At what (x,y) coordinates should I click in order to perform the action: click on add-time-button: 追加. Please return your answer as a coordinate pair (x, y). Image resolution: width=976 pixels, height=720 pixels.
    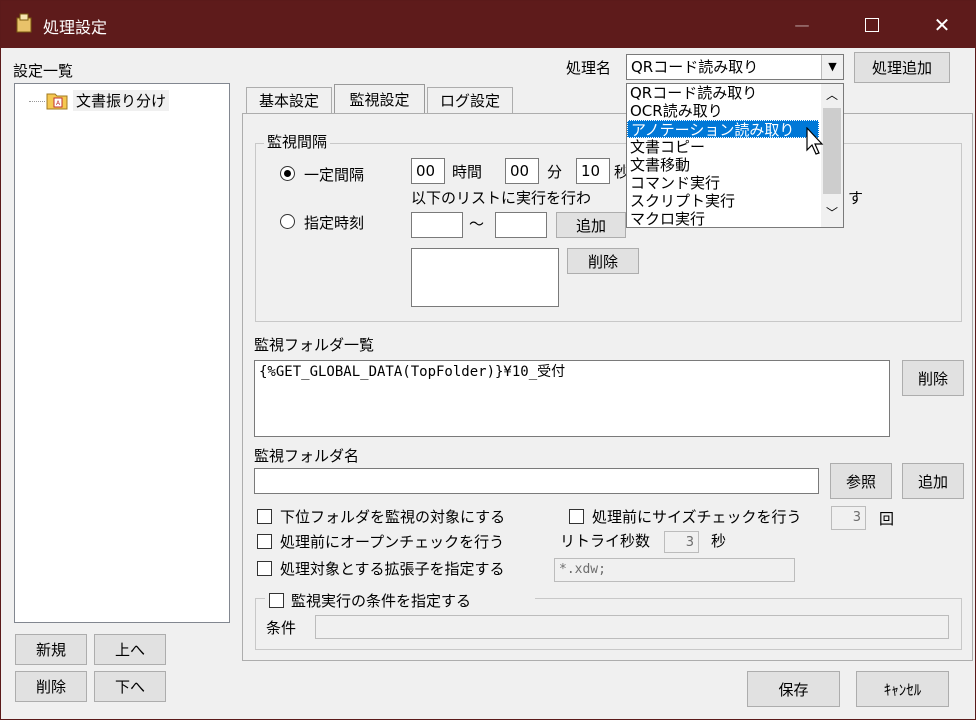
    Looking at the image, I should click on (591, 225).